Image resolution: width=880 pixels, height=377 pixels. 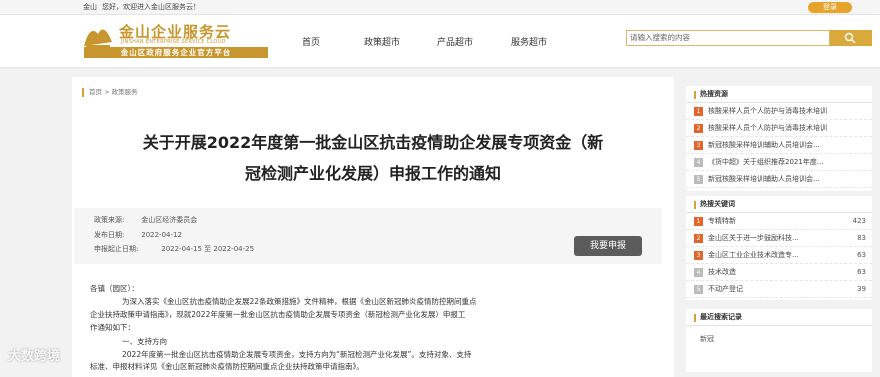 I want to click on search-icon, so click(x=850, y=38).